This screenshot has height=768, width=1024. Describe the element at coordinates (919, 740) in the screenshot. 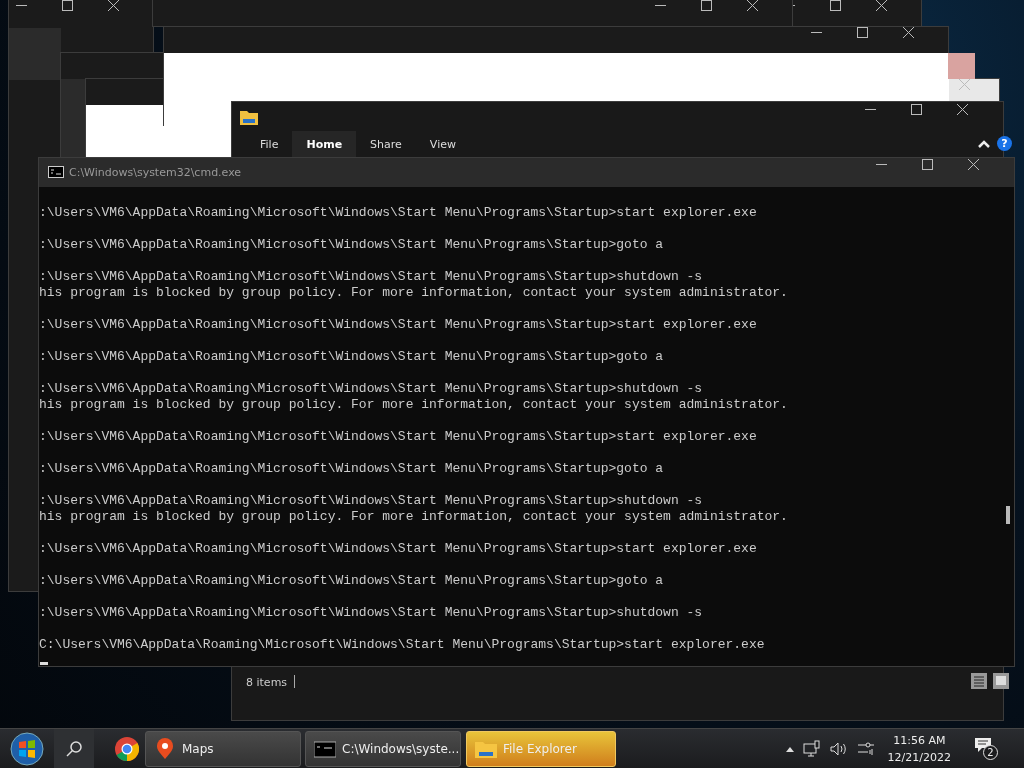

I see `clock-time: 11:56 AM` at that location.